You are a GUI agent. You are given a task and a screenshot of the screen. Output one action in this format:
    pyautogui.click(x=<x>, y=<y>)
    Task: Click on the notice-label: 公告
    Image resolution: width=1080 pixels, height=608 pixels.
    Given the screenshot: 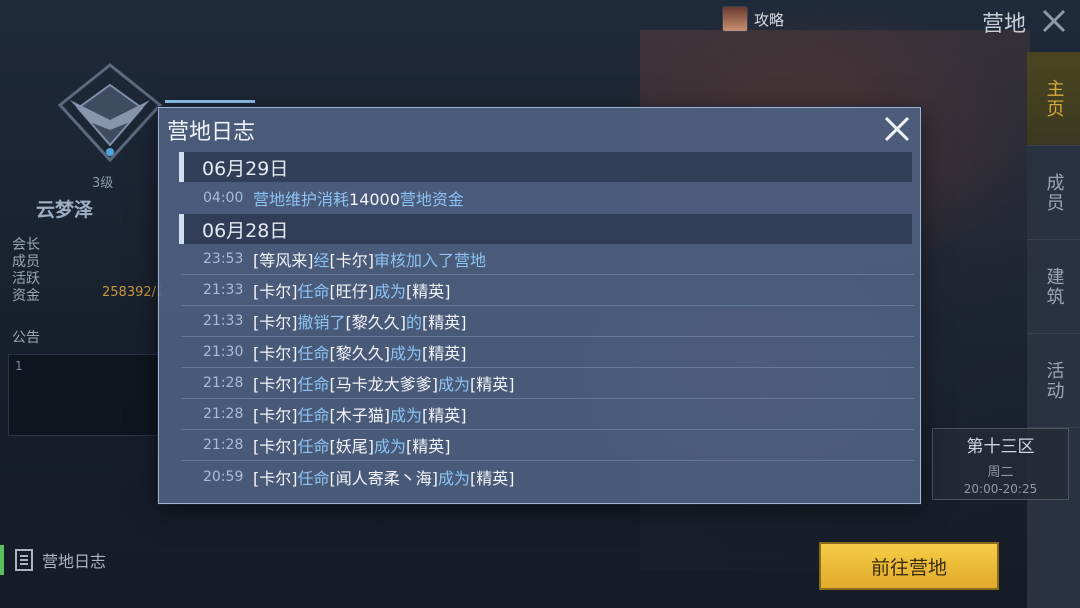 What is the action you would take?
    pyautogui.click(x=26, y=338)
    